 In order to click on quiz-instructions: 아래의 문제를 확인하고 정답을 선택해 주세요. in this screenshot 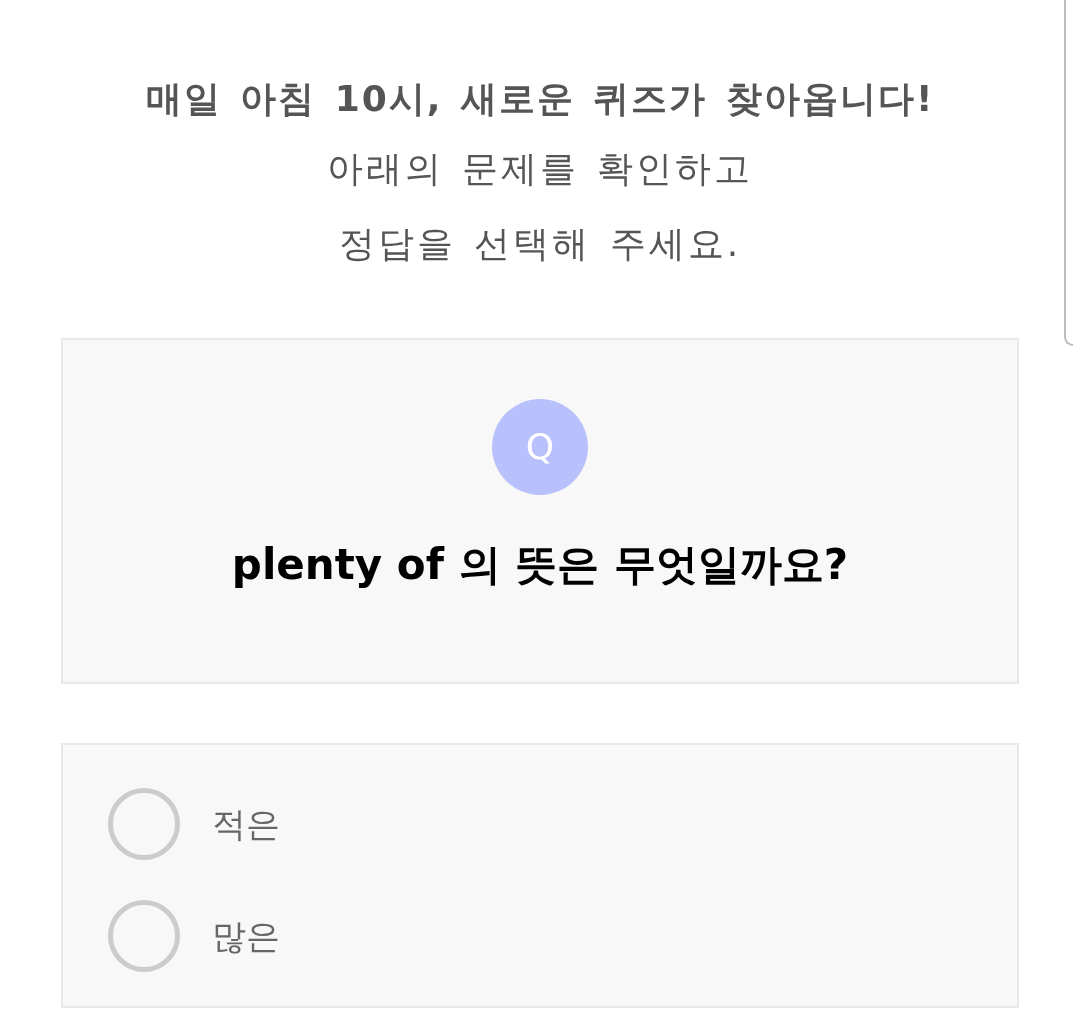, I will do `click(540, 206)`.